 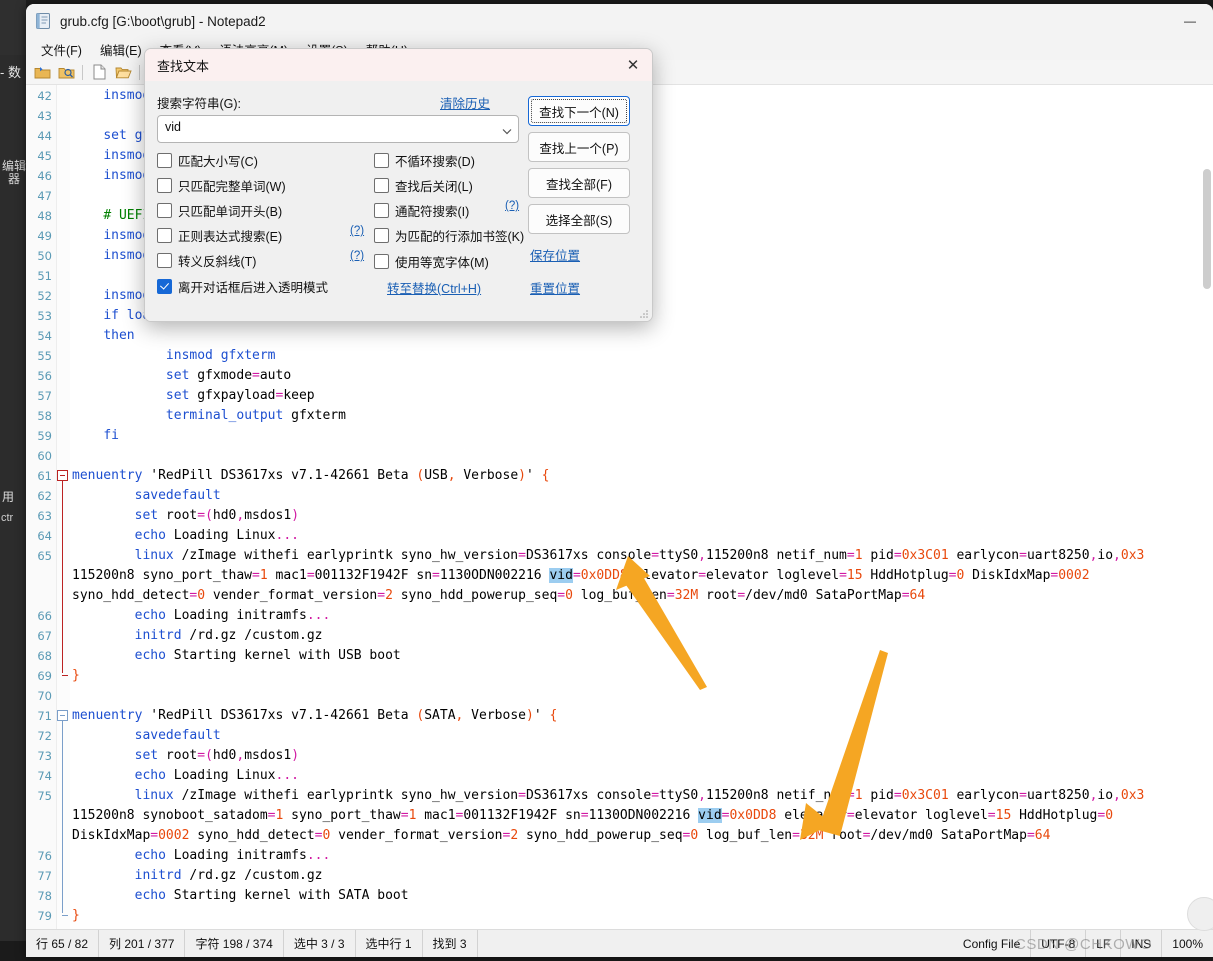 What do you see at coordinates (219, 235) in the screenshot?
I see `checkbox-regex: 正则表达式搜索(E)` at bounding box center [219, 235].